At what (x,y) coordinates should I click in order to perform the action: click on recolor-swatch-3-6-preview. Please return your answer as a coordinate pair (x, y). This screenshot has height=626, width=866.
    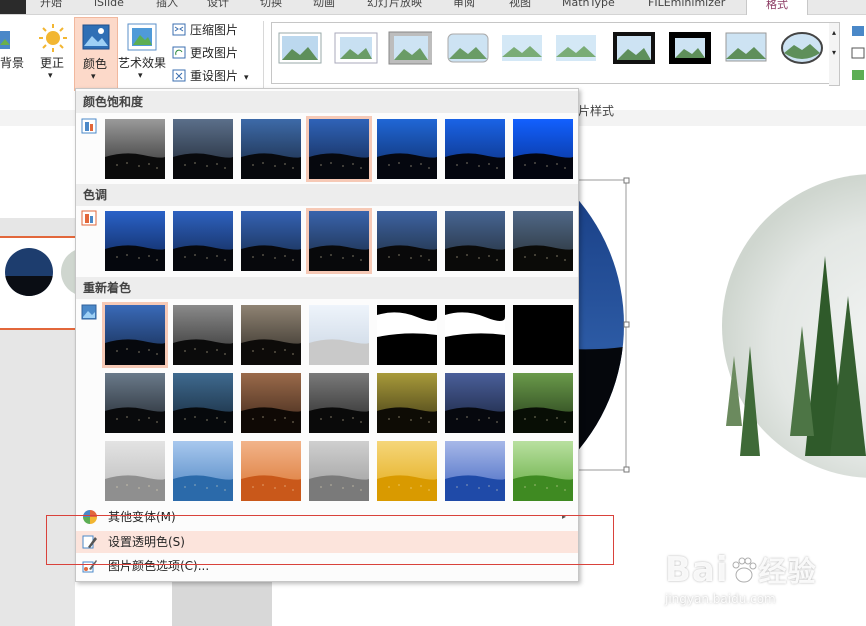
    Looking at the image, I should click on (475, 471).